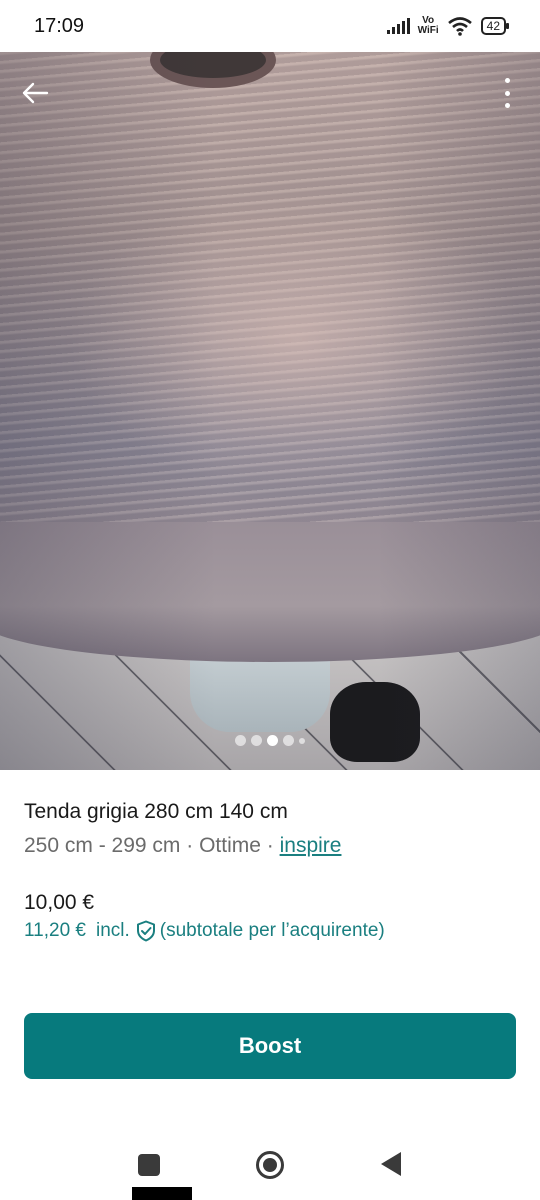 The width and height of the screenshot is (540, 1200). I want to click on item-price: 10,00 €, so click(59, 902).